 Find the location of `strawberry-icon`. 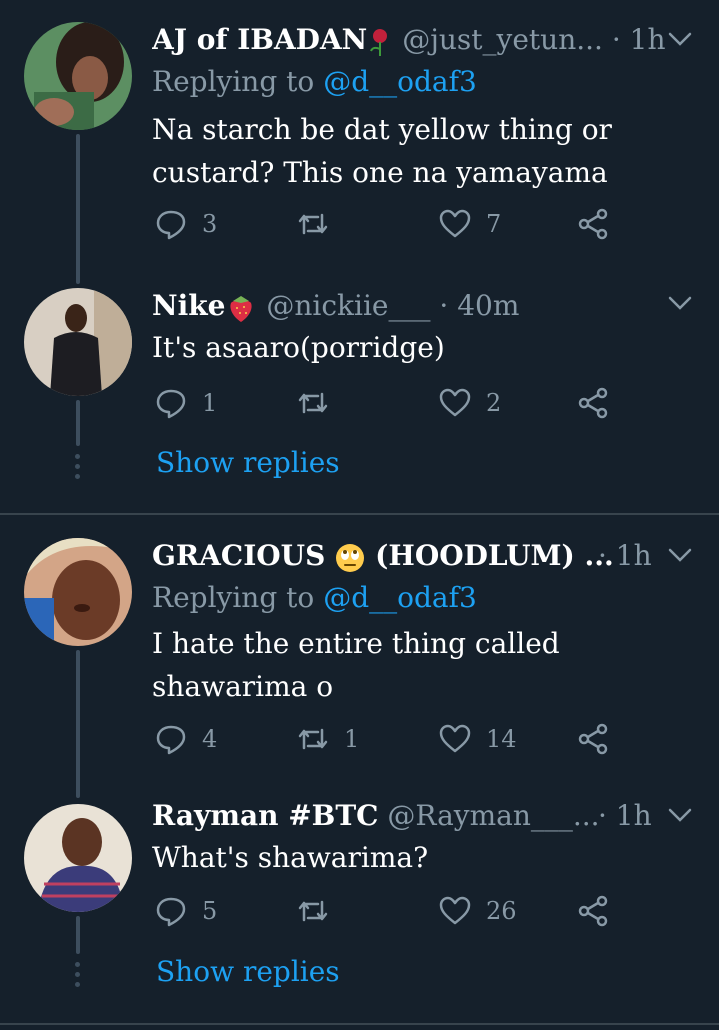

strawberry-icon is located at coordinates (241, 308).